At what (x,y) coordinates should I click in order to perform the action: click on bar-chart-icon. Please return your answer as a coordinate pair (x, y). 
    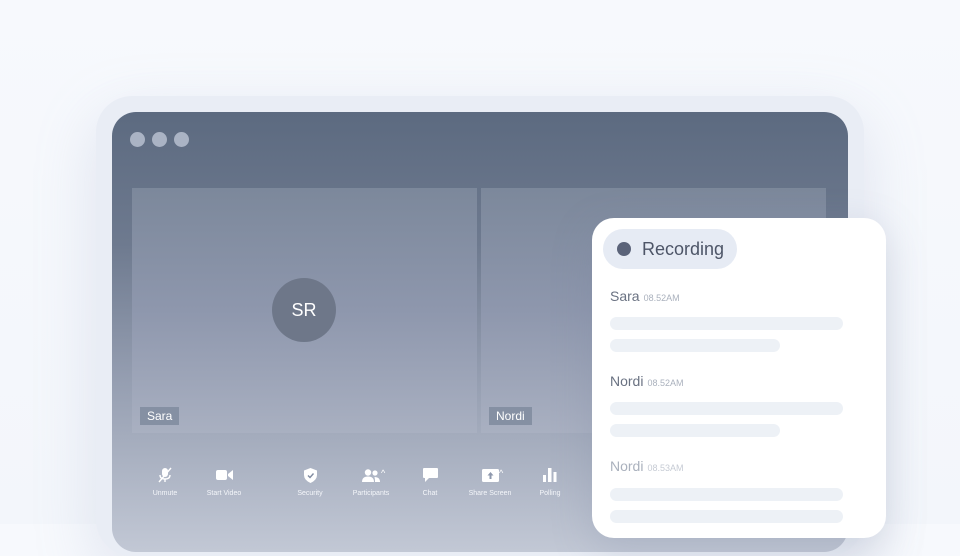
    Looking at the image, I should click on (550, 475).